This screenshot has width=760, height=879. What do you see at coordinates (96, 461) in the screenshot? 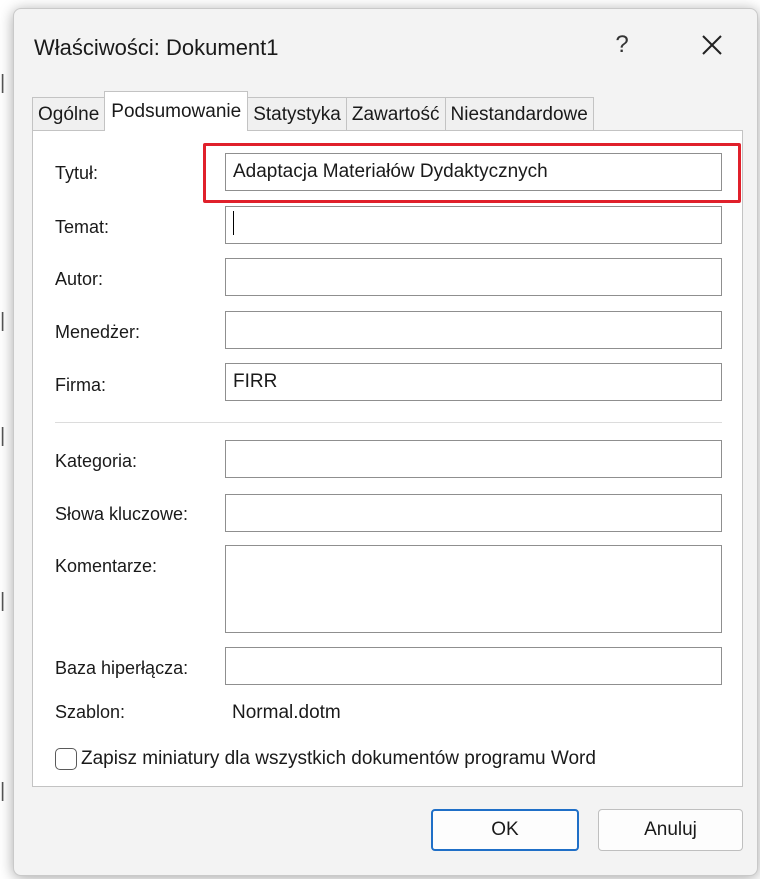
I see `category-label: Kategoria:` at bounding box center [96, 461].